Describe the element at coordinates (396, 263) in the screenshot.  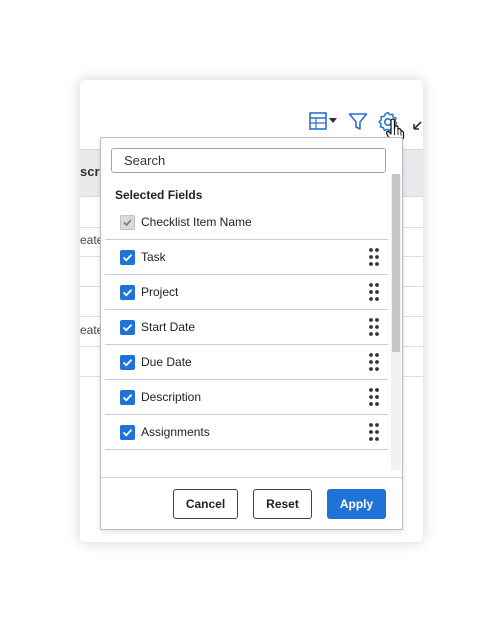
I see `scrollbar-thumb` at that location.